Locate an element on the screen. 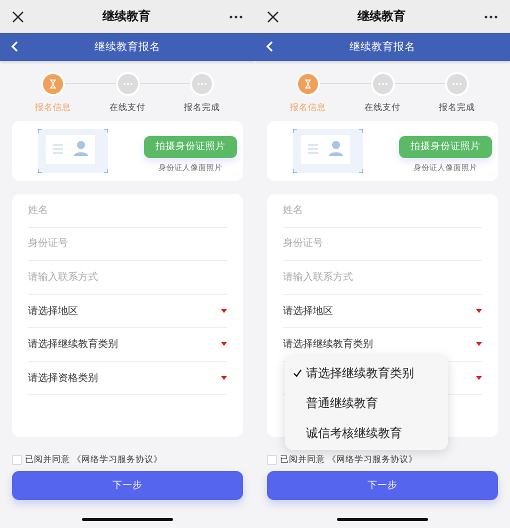 Image resolution: width=510 pixels, height=528 pixels. select-field: 请选择资格类别 is located at coordinates (127, 378).